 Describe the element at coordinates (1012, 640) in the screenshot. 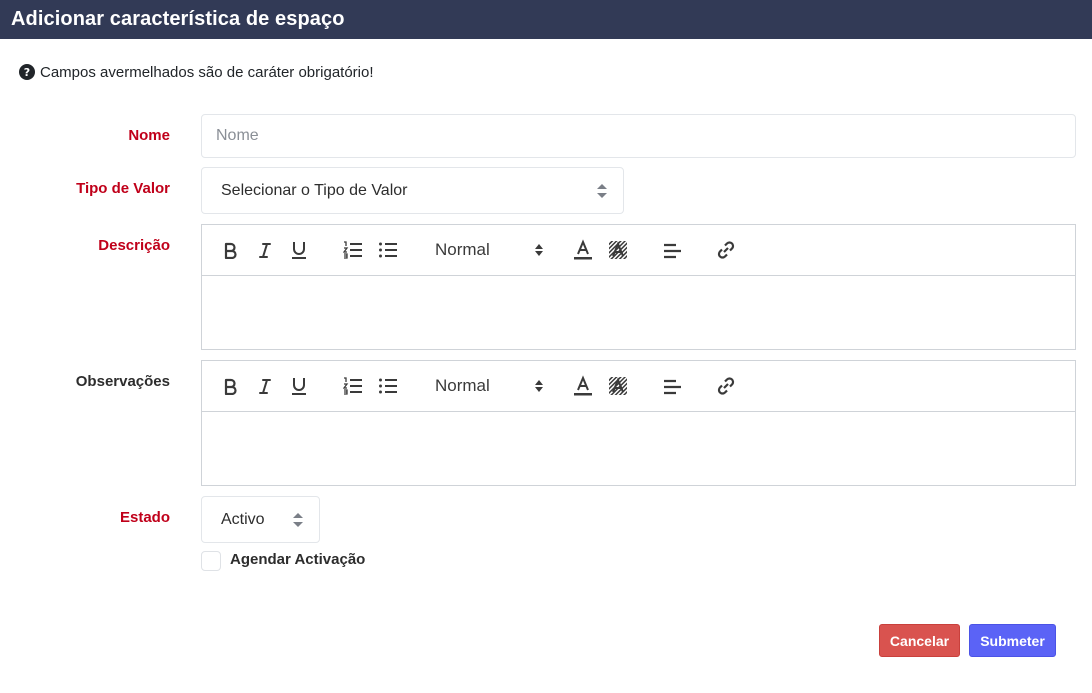

I see `submit-button: Submeter` at that location.